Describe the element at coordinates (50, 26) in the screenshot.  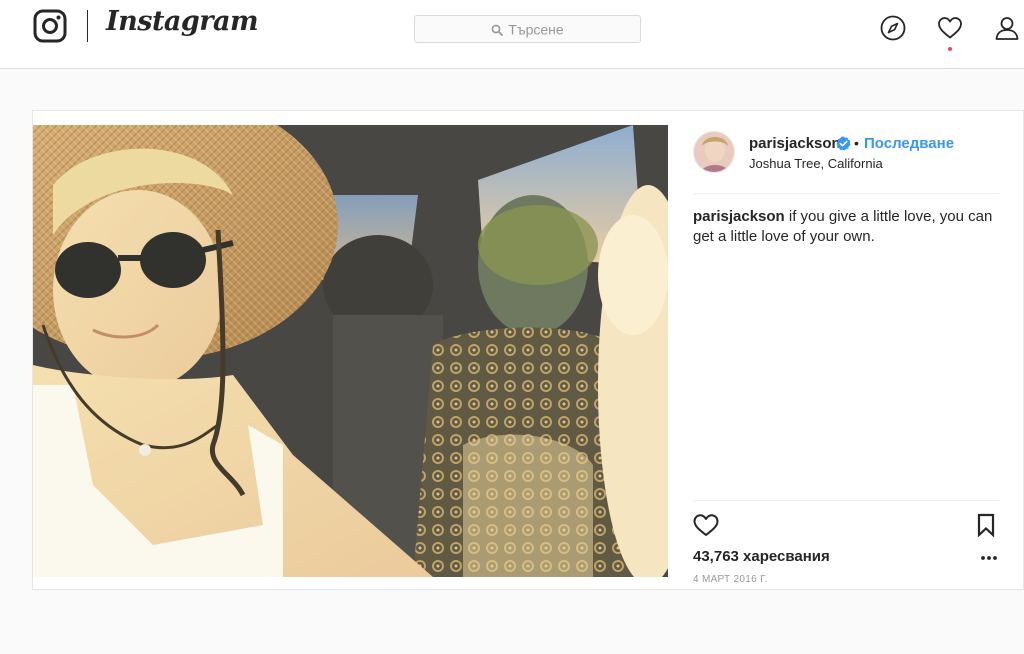
I see `instagram-logo-icon` at that location.